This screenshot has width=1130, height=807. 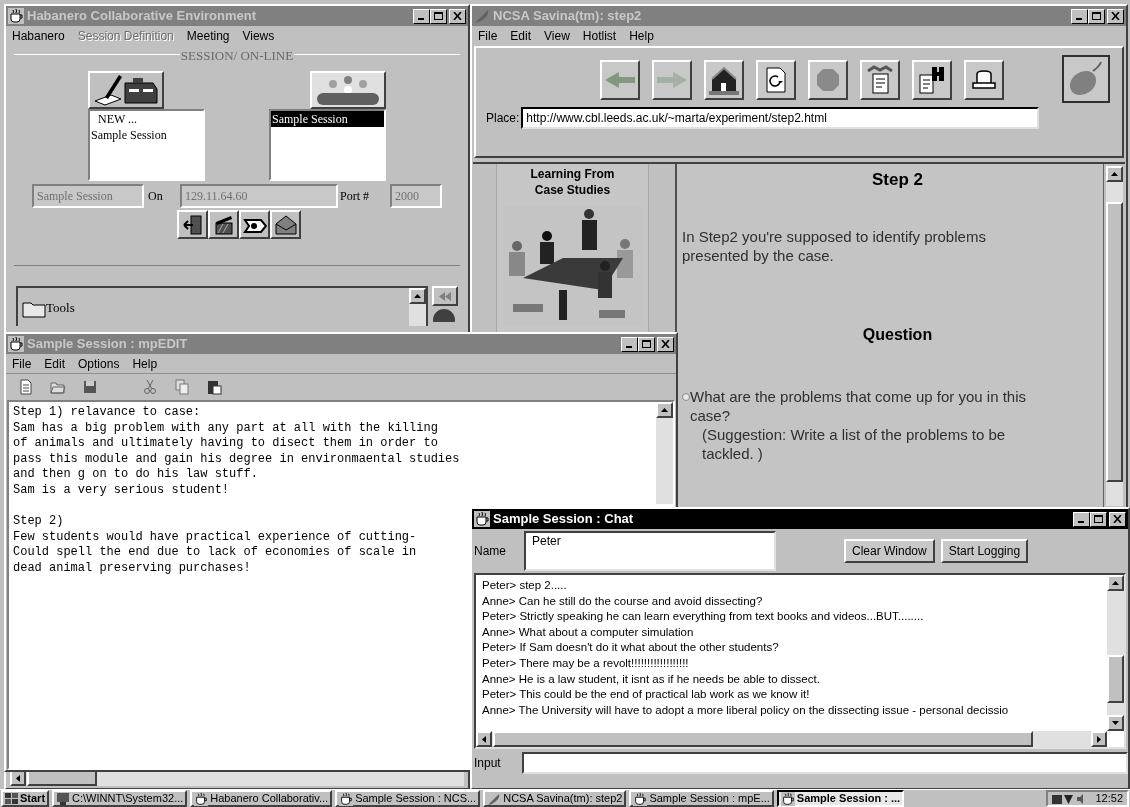 I want to click on menu-item: Meeting, so click(x=208, y=36).